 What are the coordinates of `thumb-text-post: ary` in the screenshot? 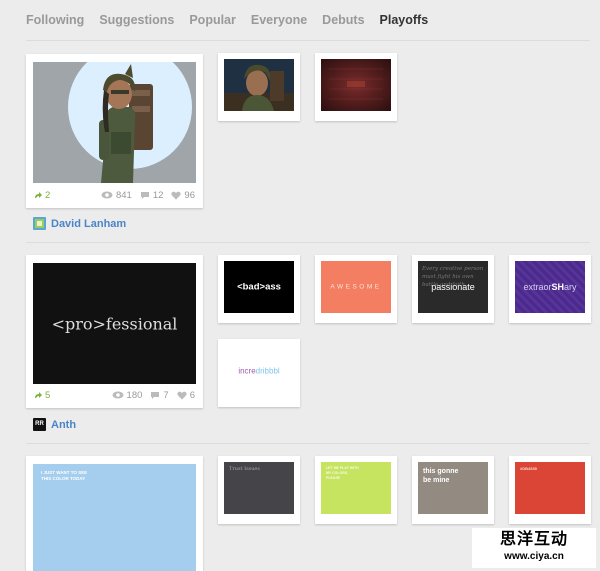 It's located at (570, 287).